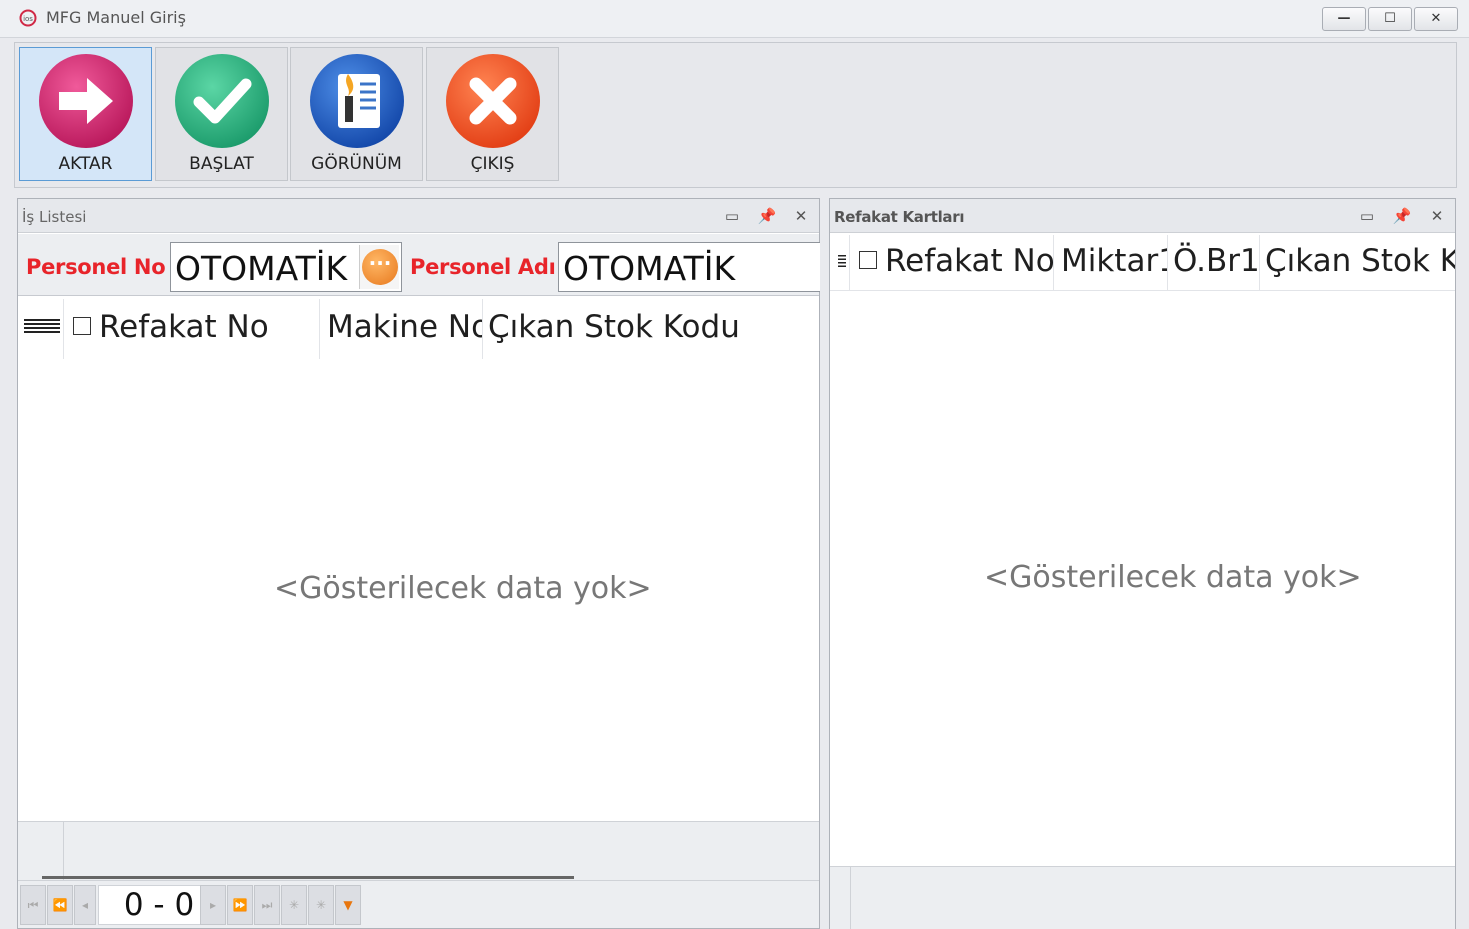  Describe the element at coordinates (221, 164) in the screenshot. I see `baslat-label: BAŞLAT` at that location.